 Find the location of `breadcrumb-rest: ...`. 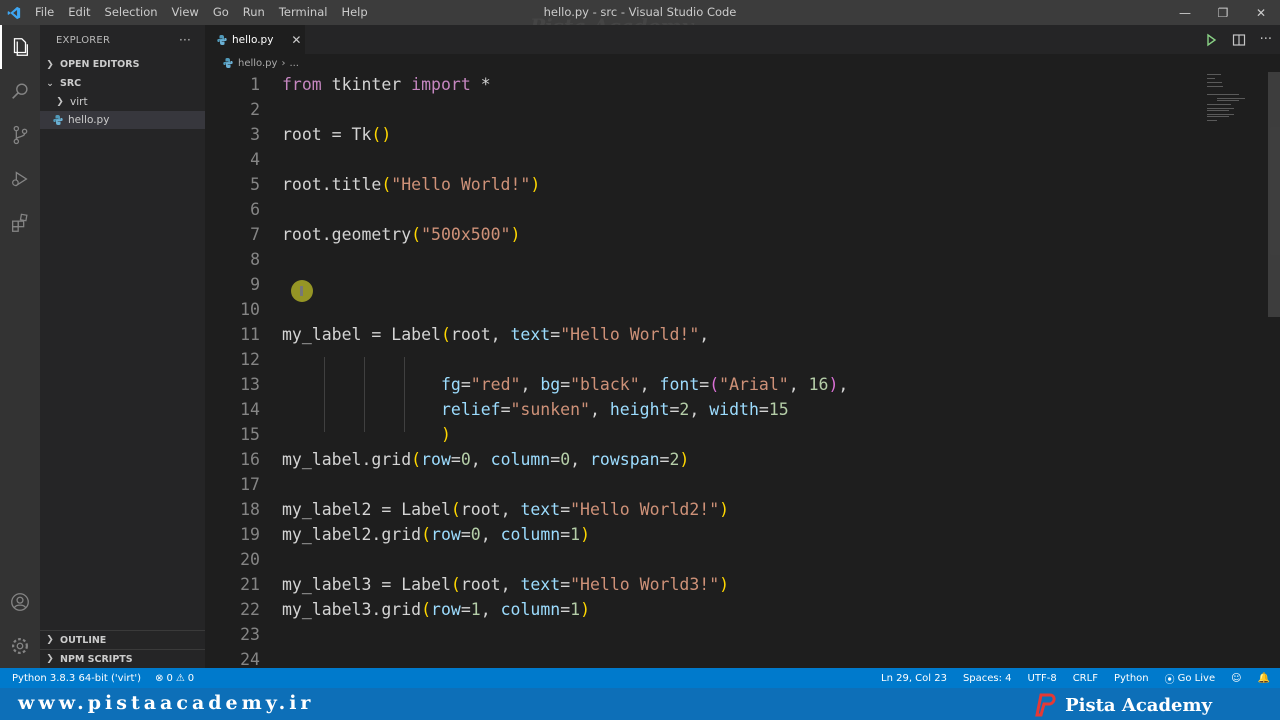

breadcrumb-rest: ... is located at coordinates (294, 63).